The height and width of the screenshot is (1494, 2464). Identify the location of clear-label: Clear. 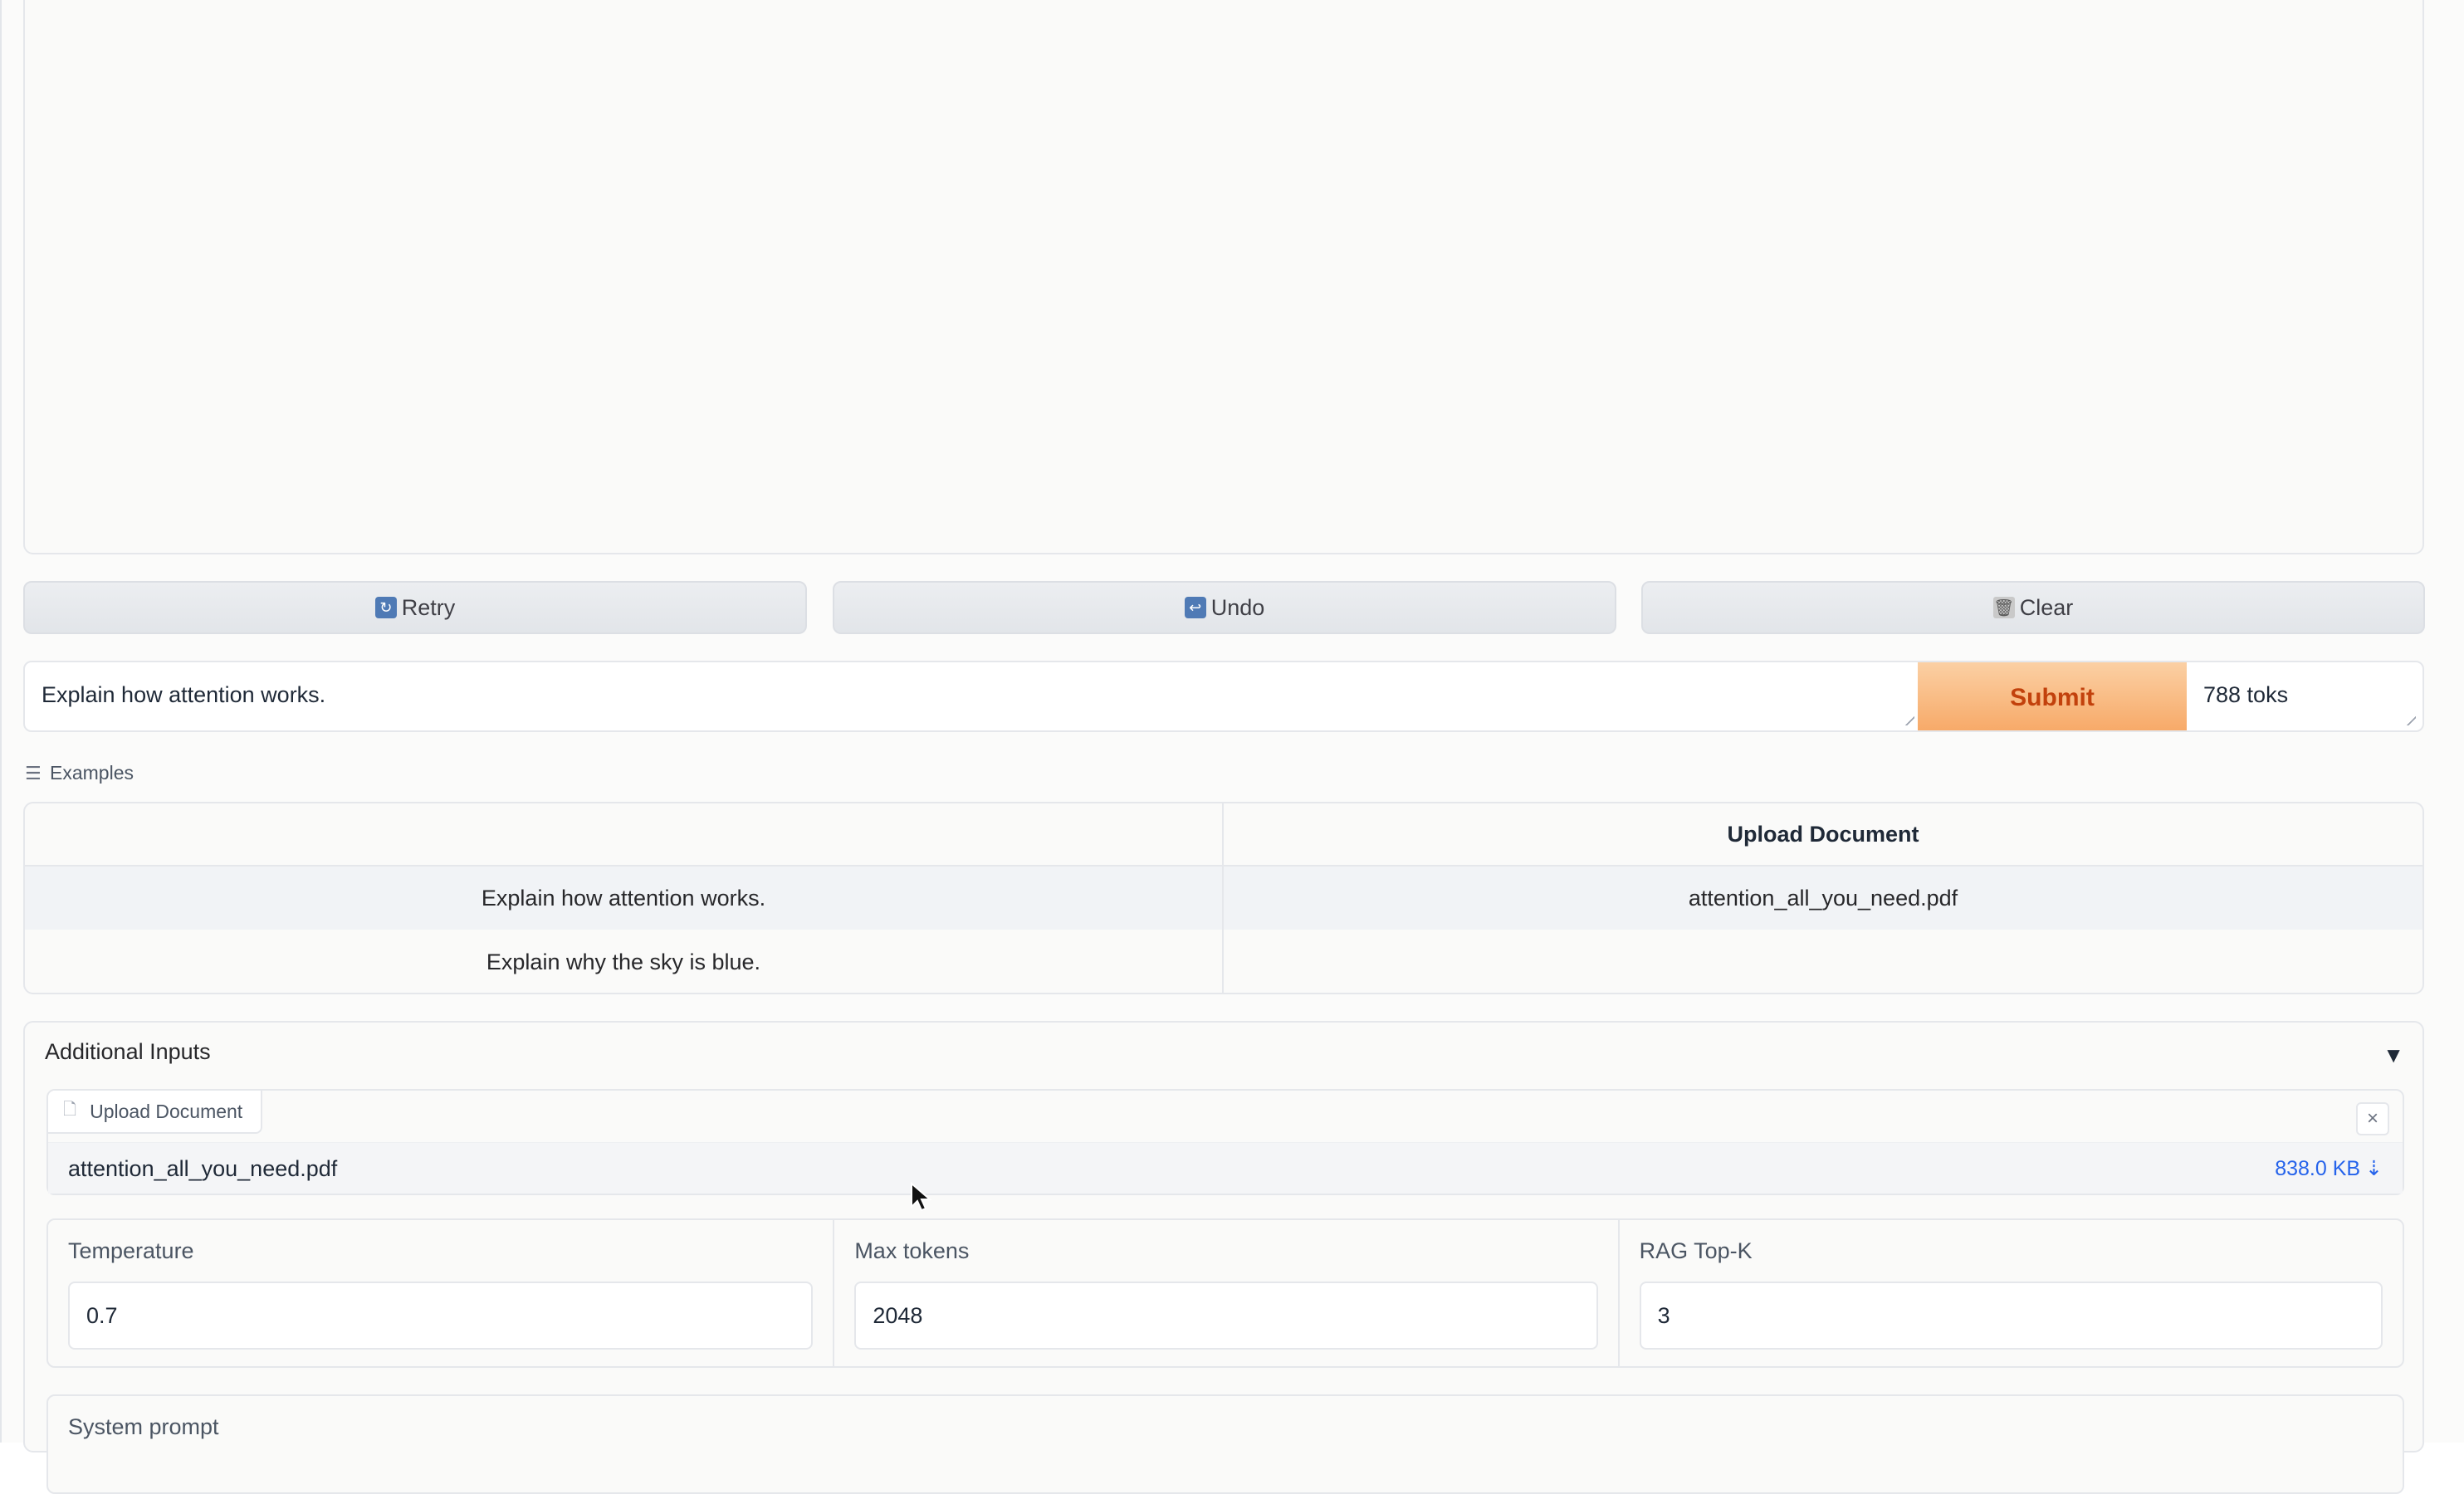
(2047, 607).